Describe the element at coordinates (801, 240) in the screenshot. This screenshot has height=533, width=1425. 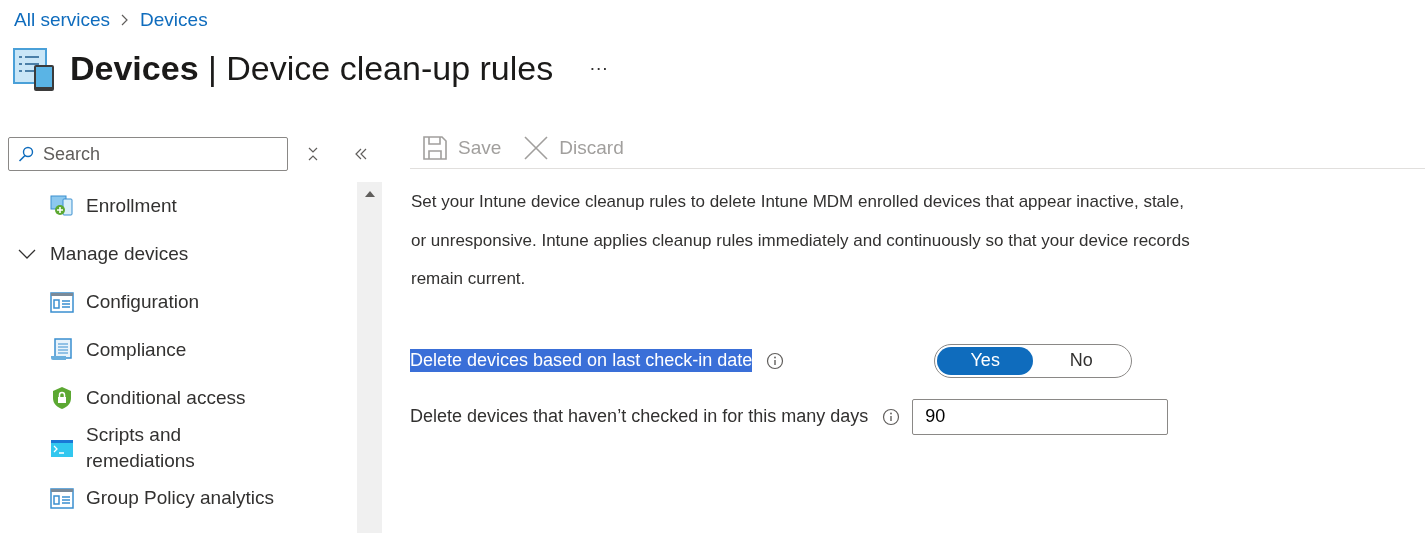
I see `description: Set your Intune device cleanup rules to delete Intune MDM enrolled devices that appear inactive, stale, or unresponsive. Intune applies cleanup rules immediately and continuously so that your device records remain current.` at that location.